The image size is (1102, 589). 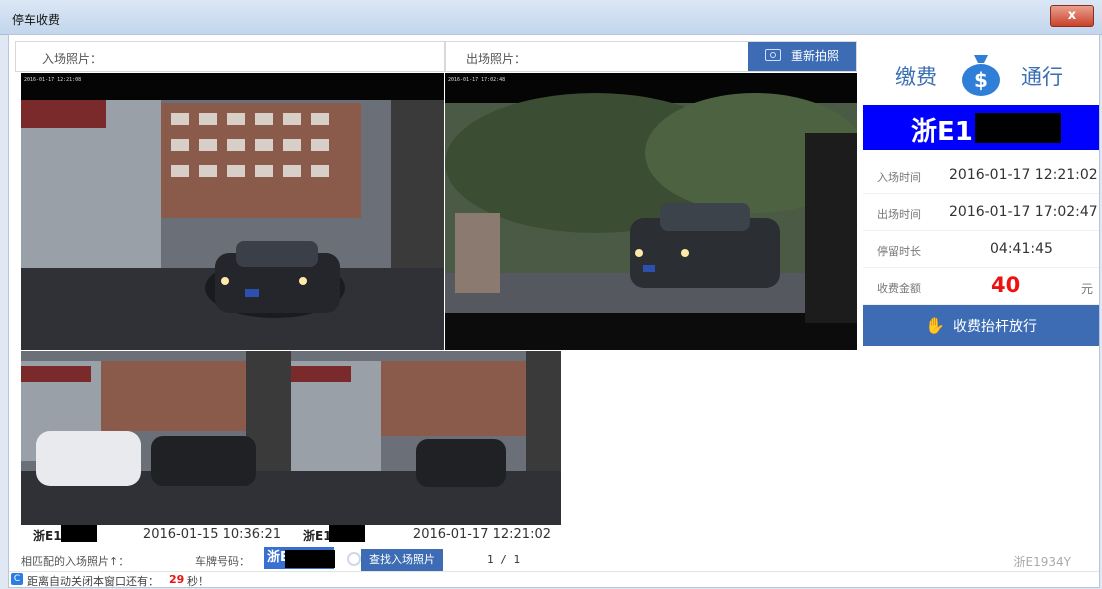 I want to click on pass-label: 通行, so click(x=1042, y=77).